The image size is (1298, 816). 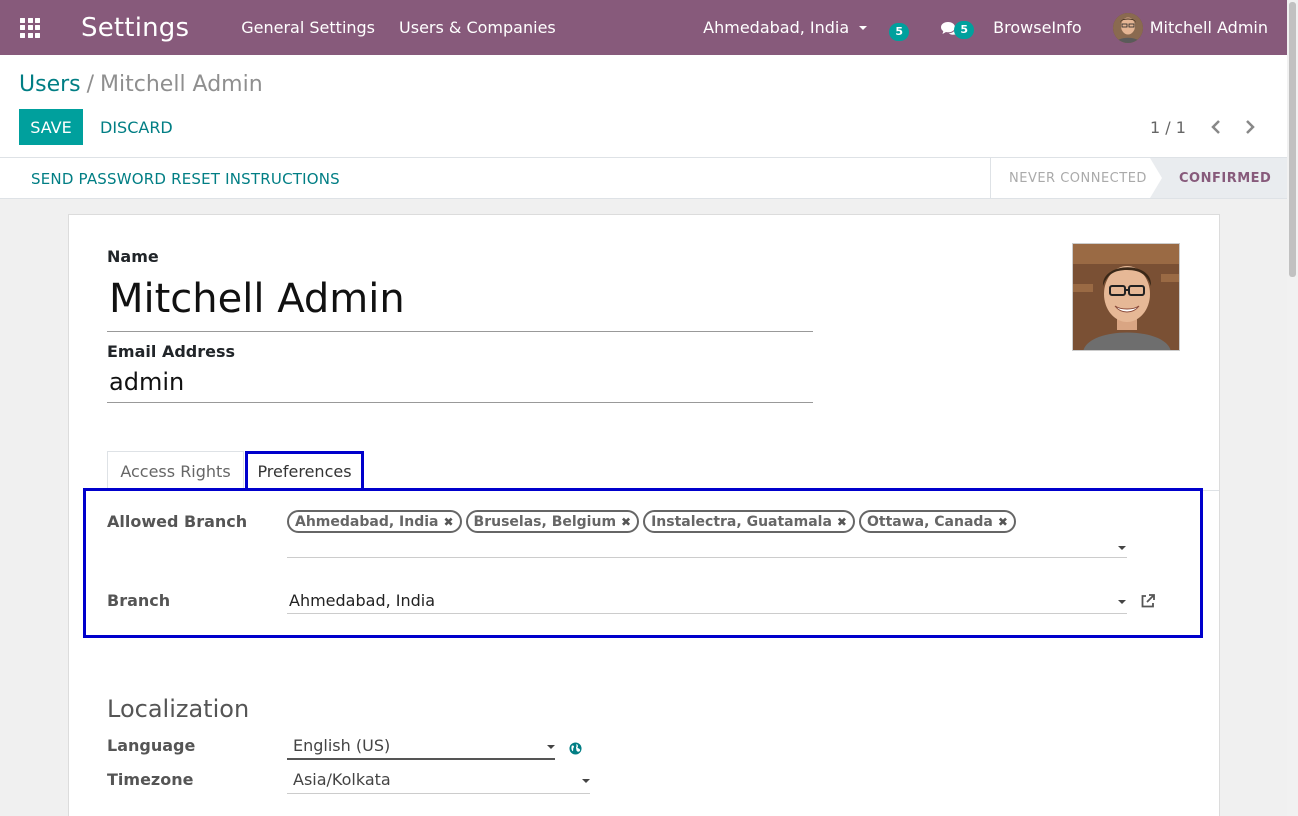 What do you see at coordinates (178, 709) in the screenshot?
I see `localization-title: Localization` at bounding box center [178, 709].